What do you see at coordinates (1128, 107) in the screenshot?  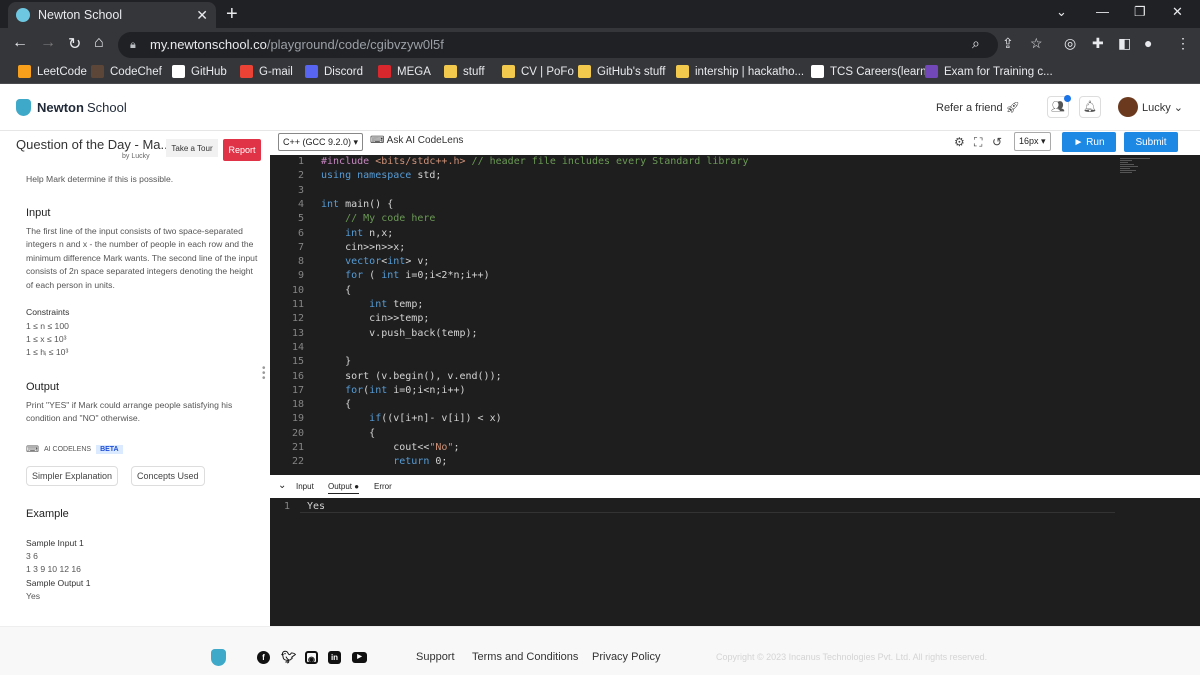 I see `avatar` at bounding box center [1128, 107].